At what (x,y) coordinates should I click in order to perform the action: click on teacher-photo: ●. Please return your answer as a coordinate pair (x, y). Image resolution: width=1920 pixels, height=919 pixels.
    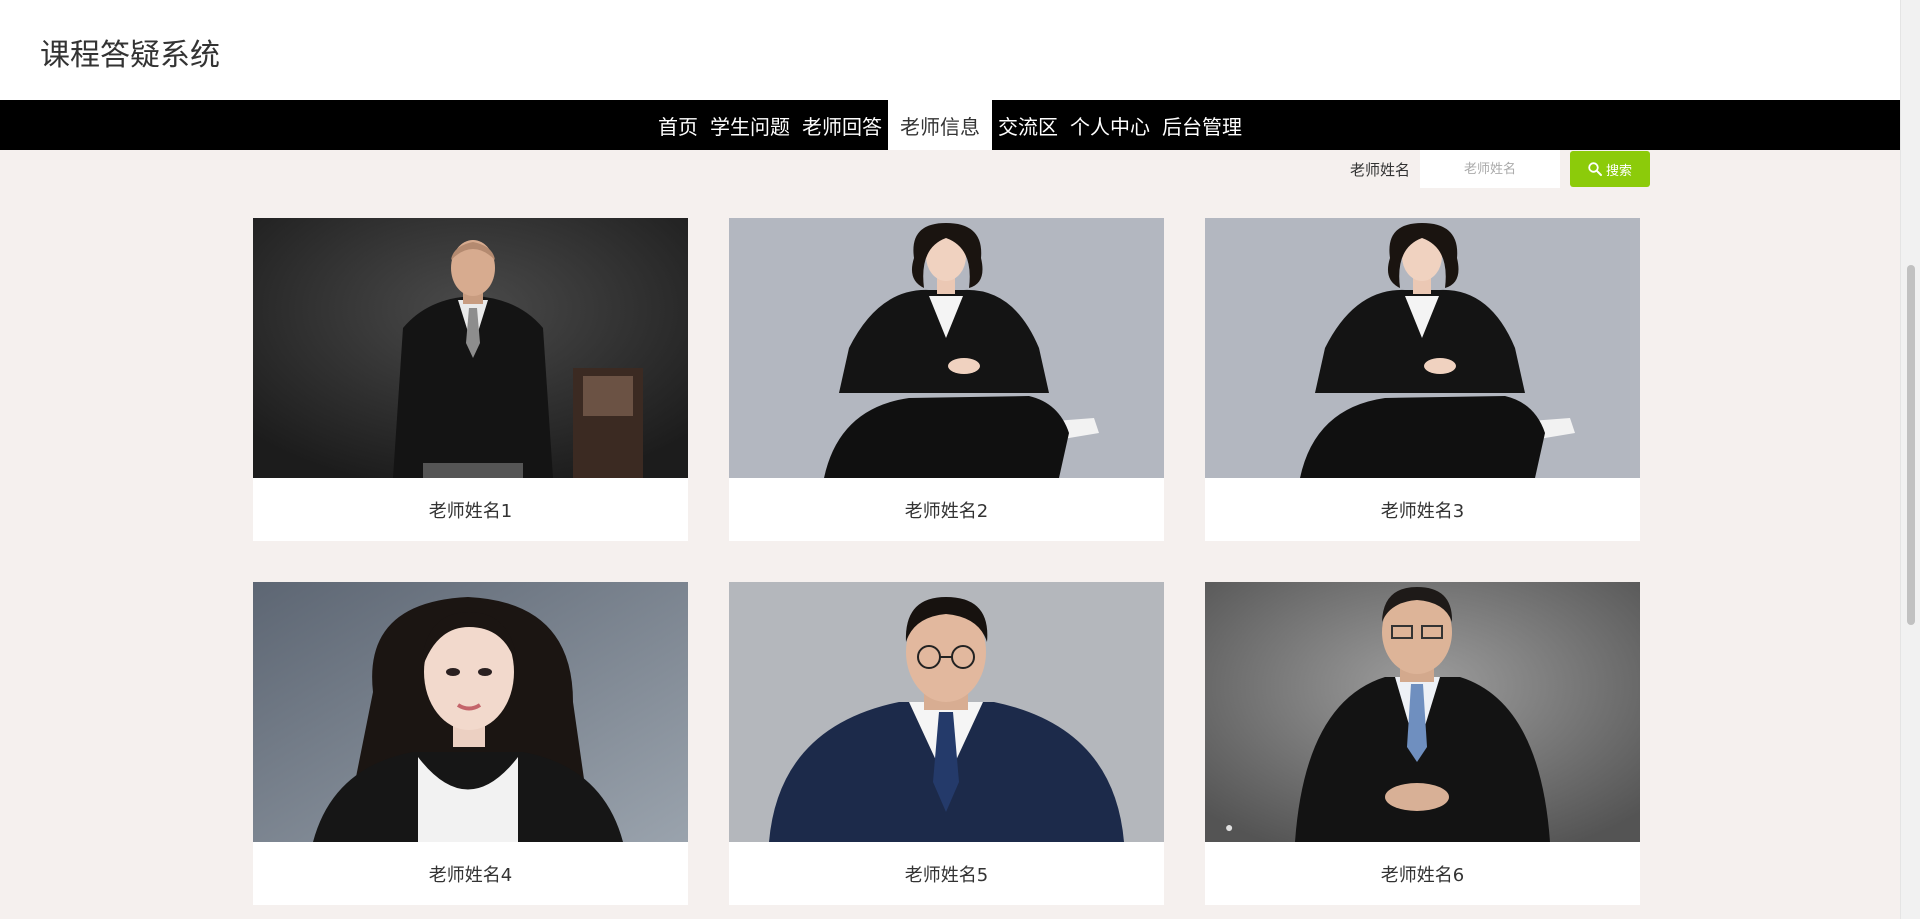
    Looking at the image, I should click on (1422, 712).